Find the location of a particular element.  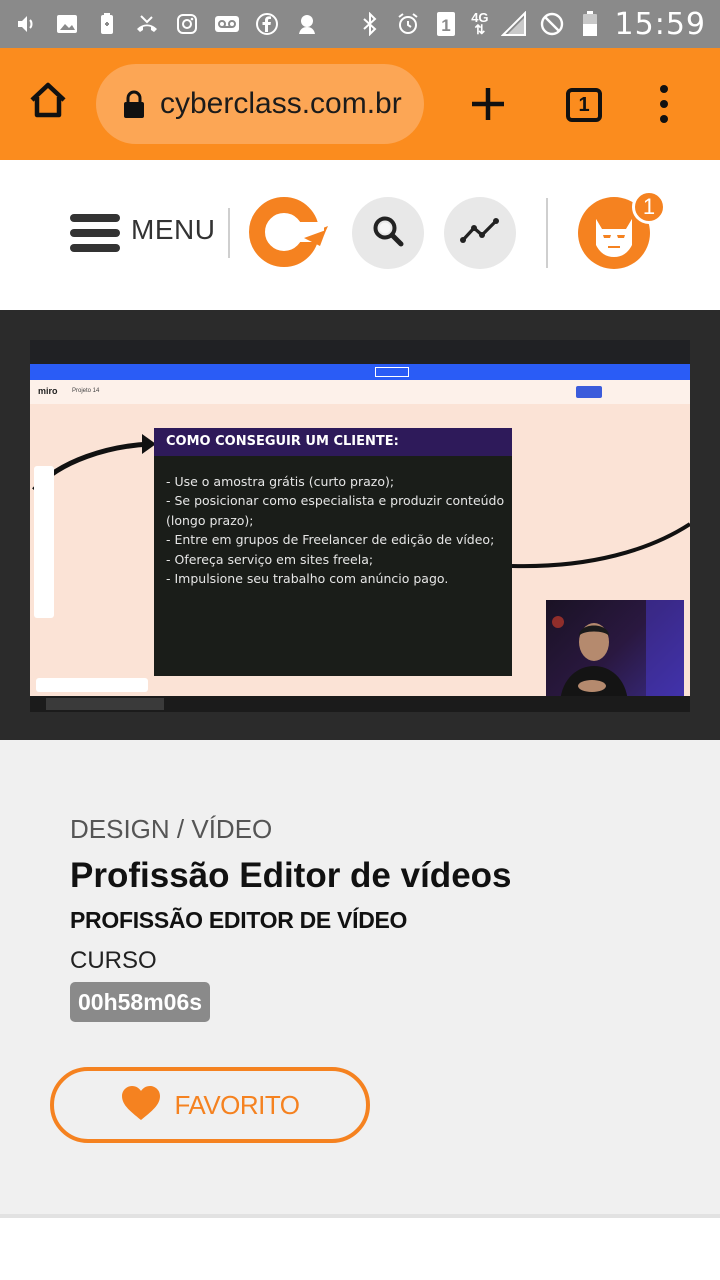

do-not-disturb-icon is located at coordinates (552, 24).